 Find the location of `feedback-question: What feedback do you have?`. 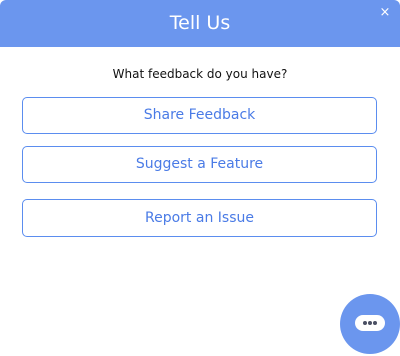

feedback-question: What feedback do you have? is located at coordinates (200, 74).